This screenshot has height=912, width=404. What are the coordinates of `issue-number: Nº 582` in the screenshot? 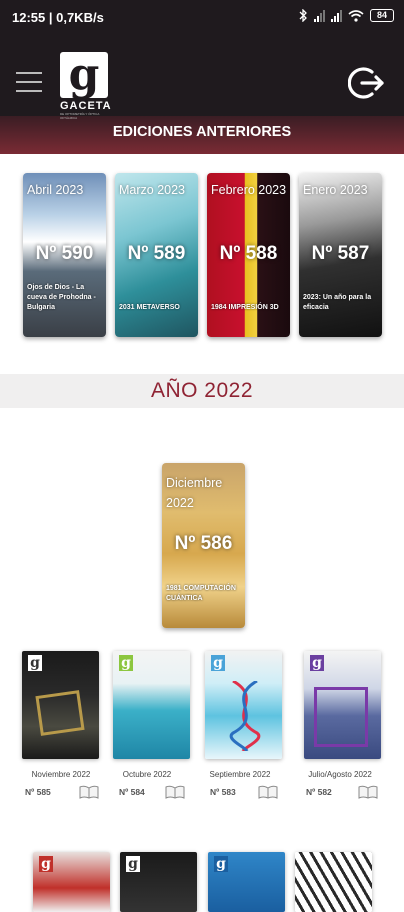 It's located at (319, 792).